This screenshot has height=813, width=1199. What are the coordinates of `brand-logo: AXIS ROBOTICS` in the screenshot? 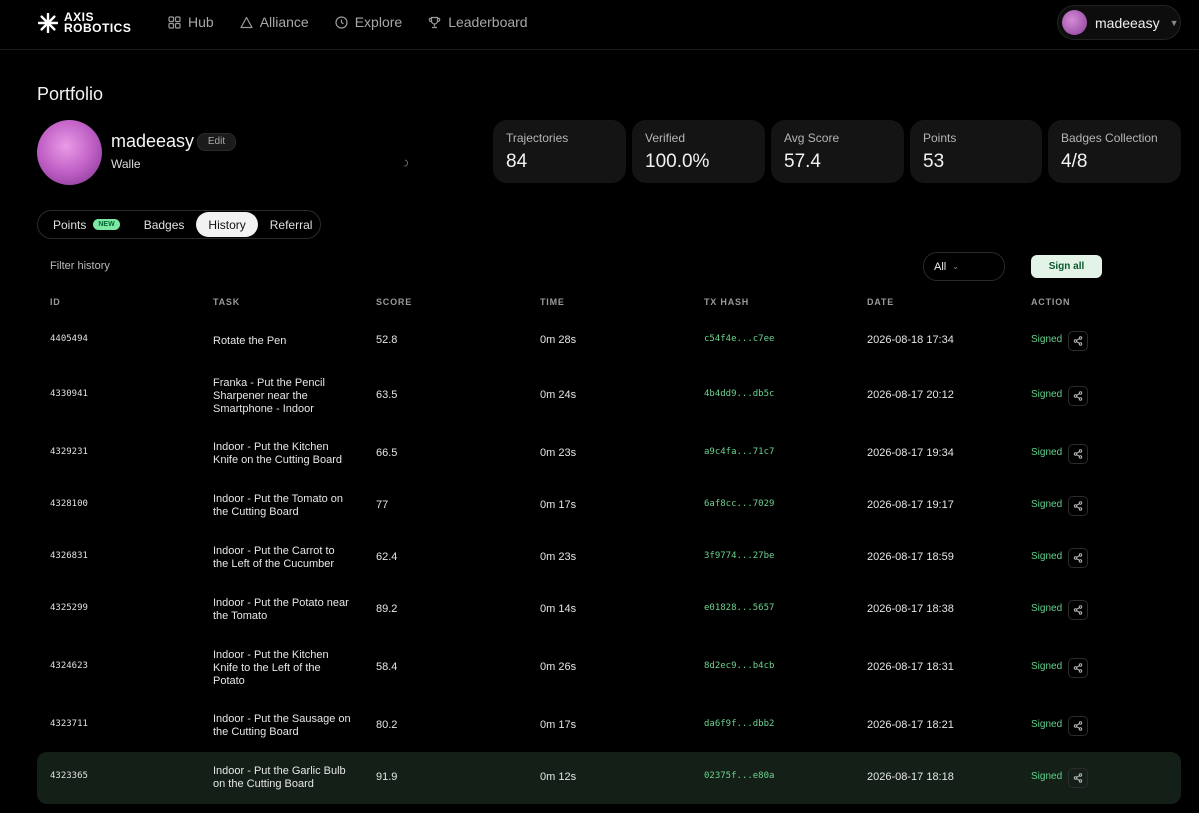 It's located at (85, 22).